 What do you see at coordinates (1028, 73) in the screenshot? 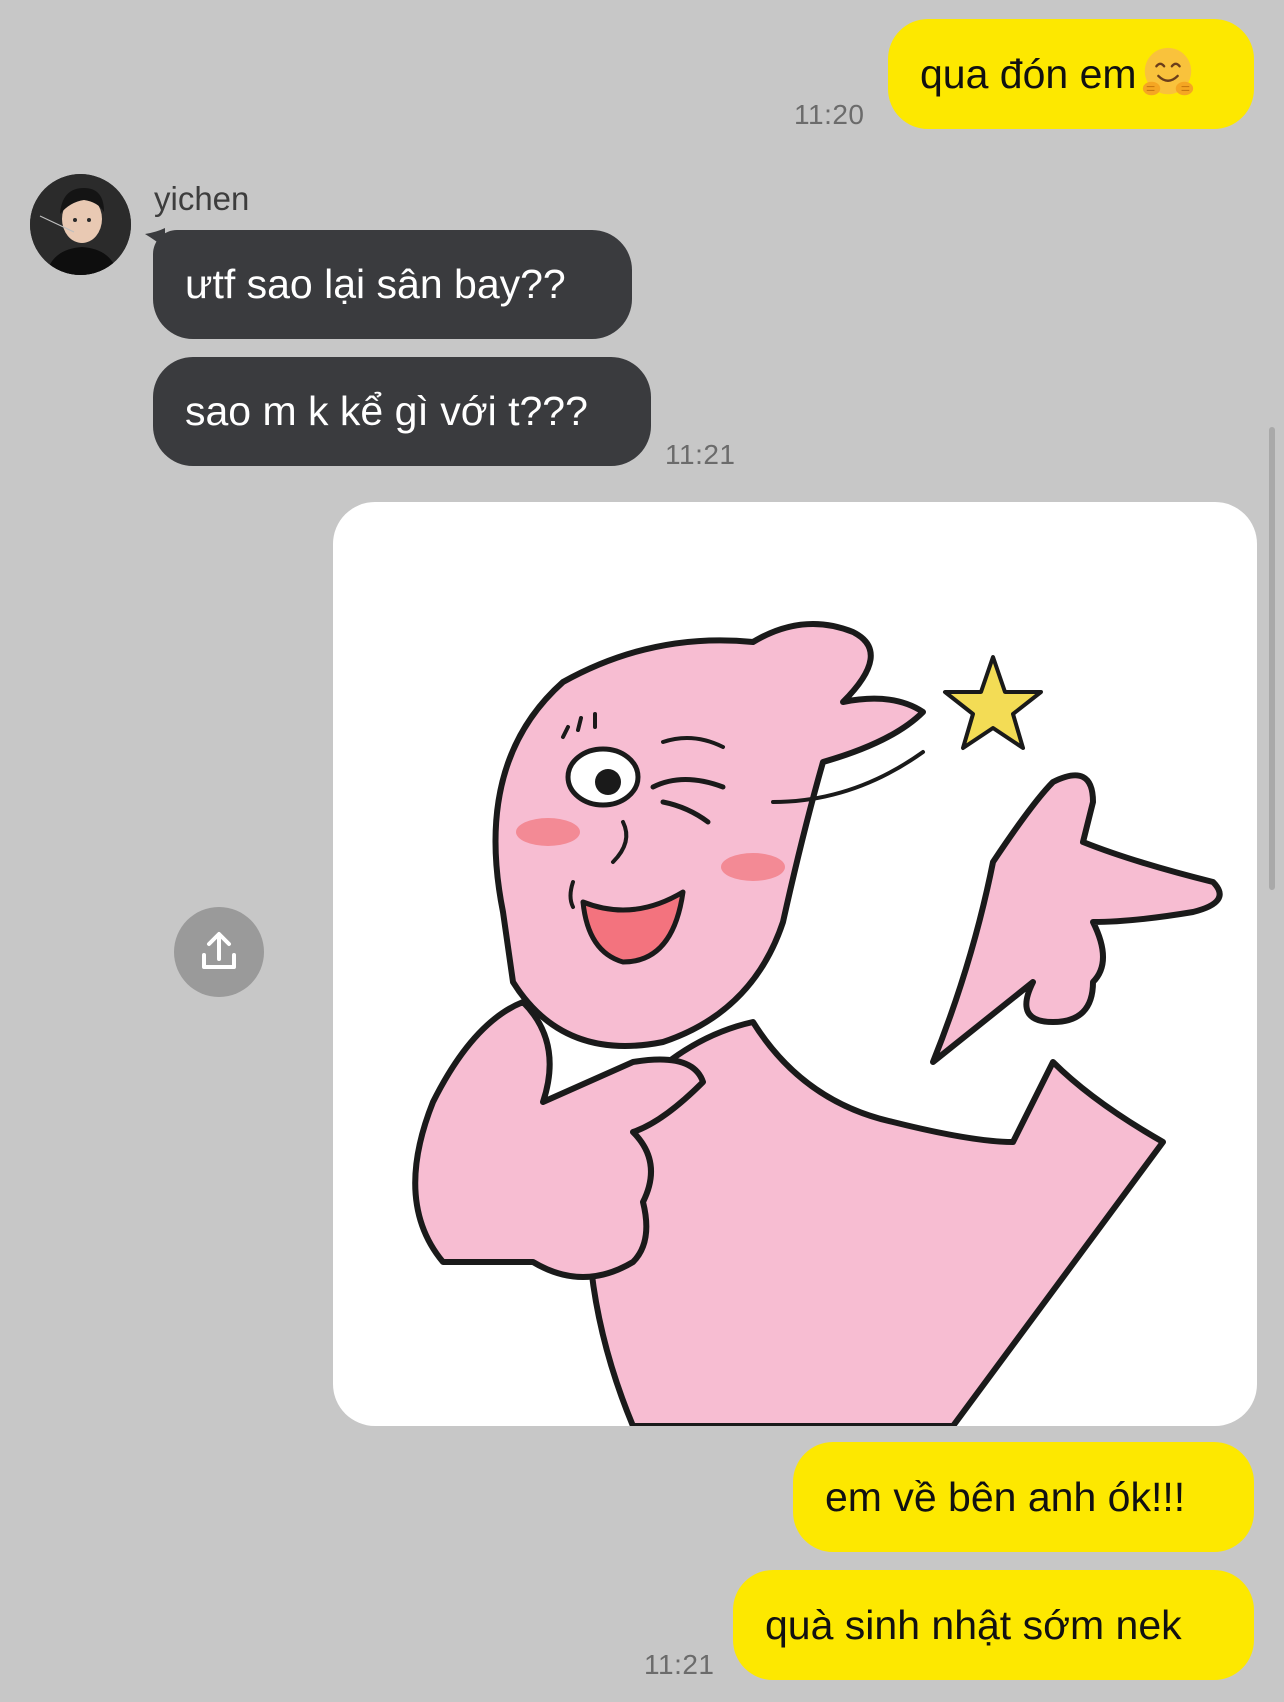
I see `message-text: qua đón em` at bounding box center [1028, 73].